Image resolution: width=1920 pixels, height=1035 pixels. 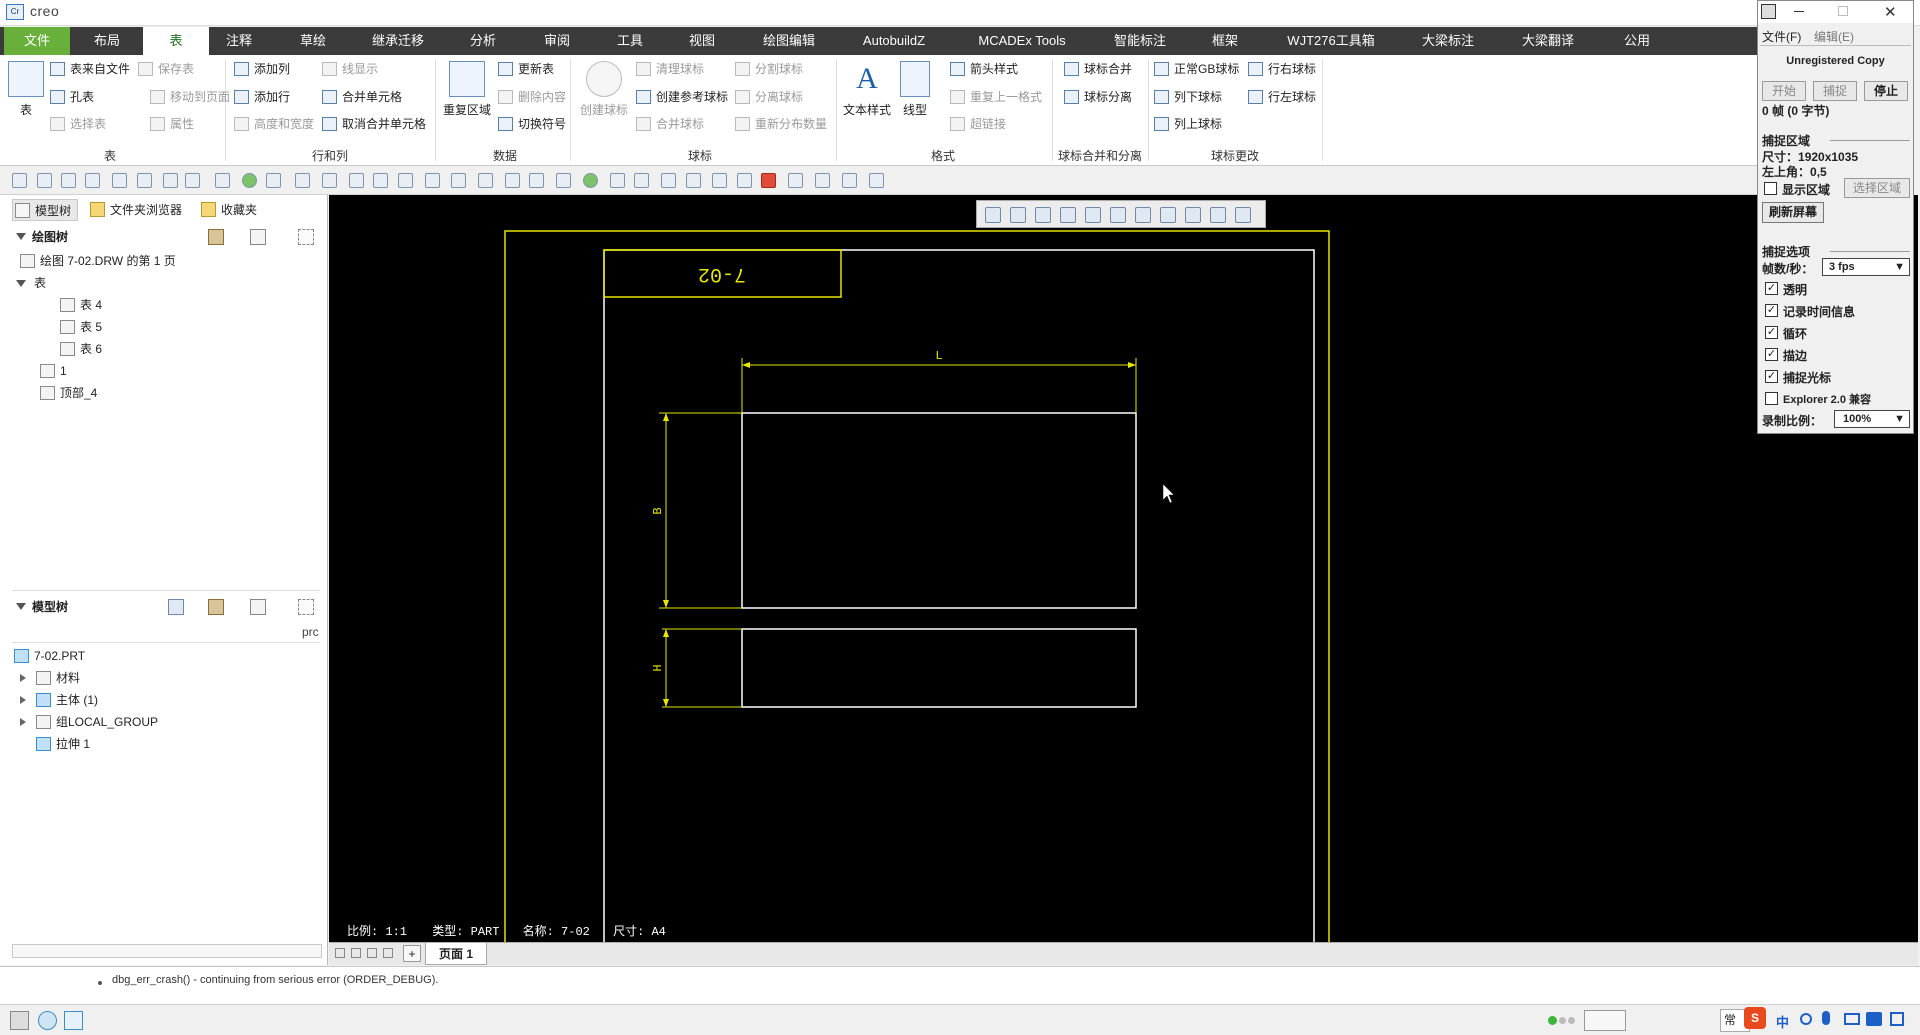 I want to click on part-side-view, so click(x=939, y=668).